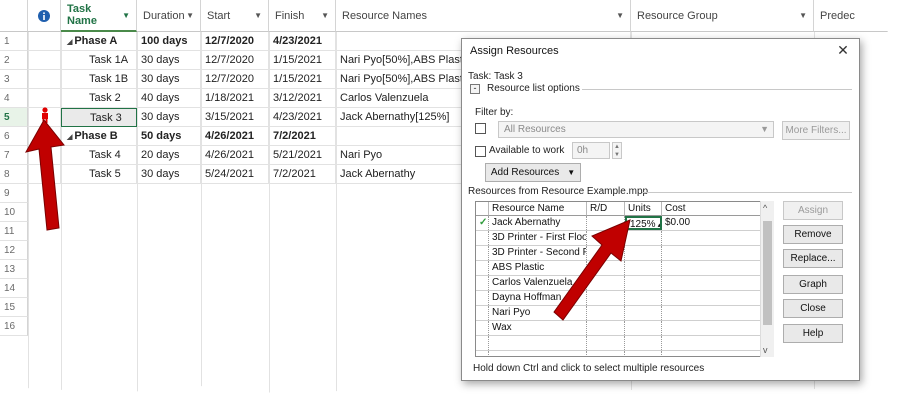  Describe the element at coordinates (14, 60) in the screenshot. I see `row-number: 2` at that location.